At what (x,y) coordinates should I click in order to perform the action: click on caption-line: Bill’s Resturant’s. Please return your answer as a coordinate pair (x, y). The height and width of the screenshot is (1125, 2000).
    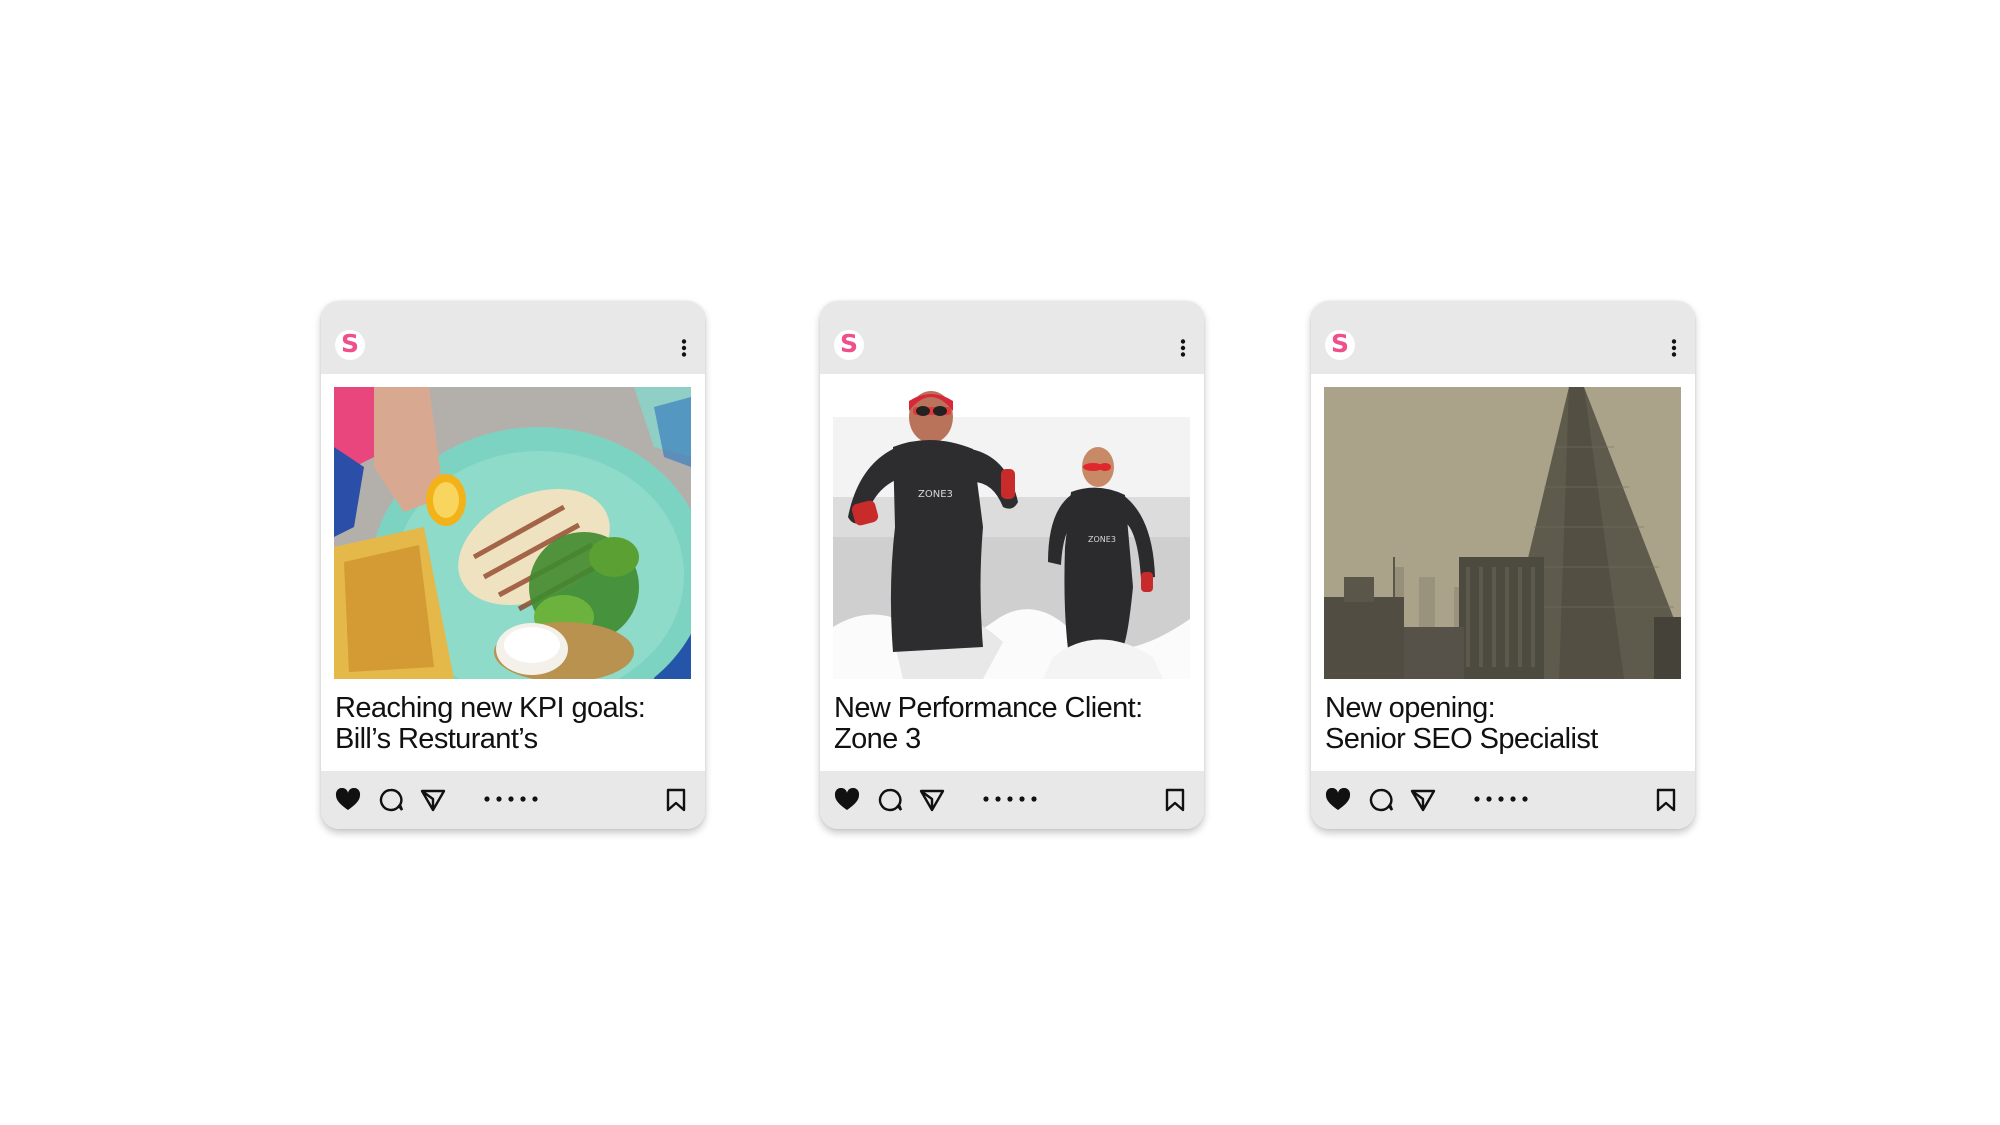
    Looking at the image, I should click on (436, 739).